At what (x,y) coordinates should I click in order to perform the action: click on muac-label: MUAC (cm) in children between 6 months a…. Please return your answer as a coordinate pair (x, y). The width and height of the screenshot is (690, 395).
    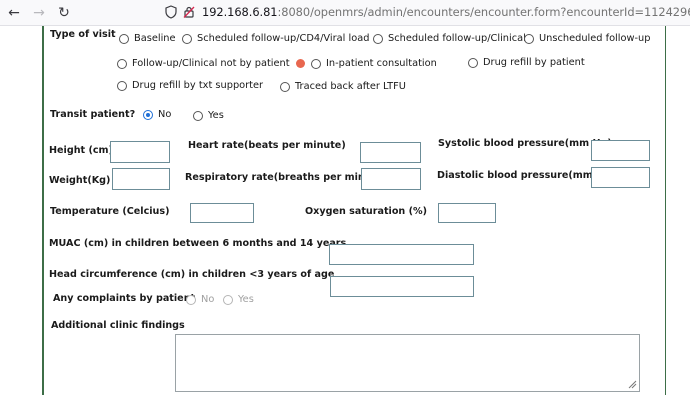
    Looking at the image, I should click on (198, 243).